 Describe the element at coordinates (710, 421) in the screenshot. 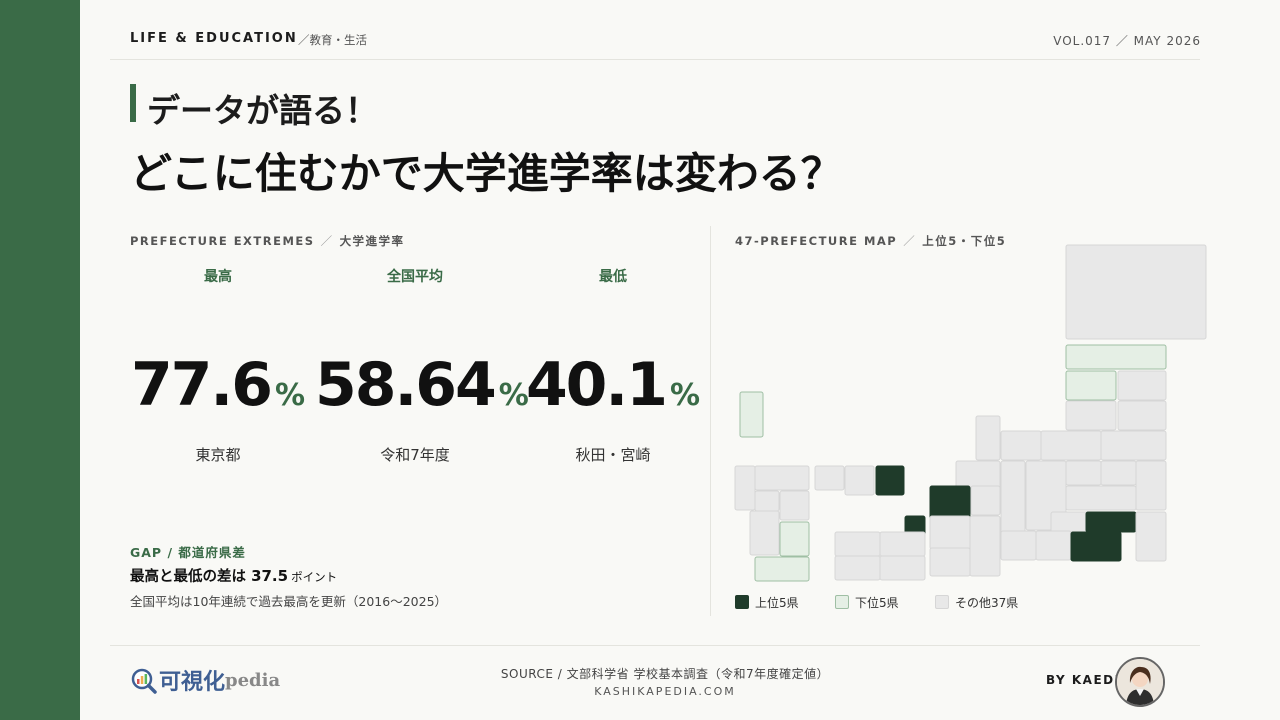

I see `column-divider` at that location.